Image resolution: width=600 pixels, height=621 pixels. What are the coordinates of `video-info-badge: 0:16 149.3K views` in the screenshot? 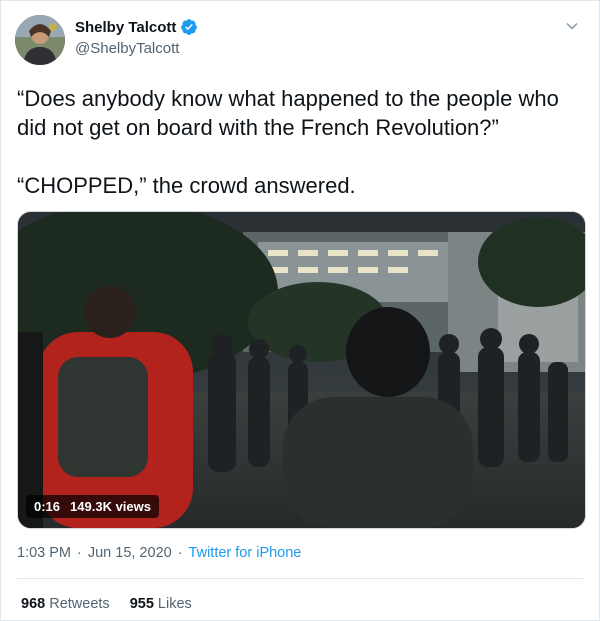 It's located at (92, 506).